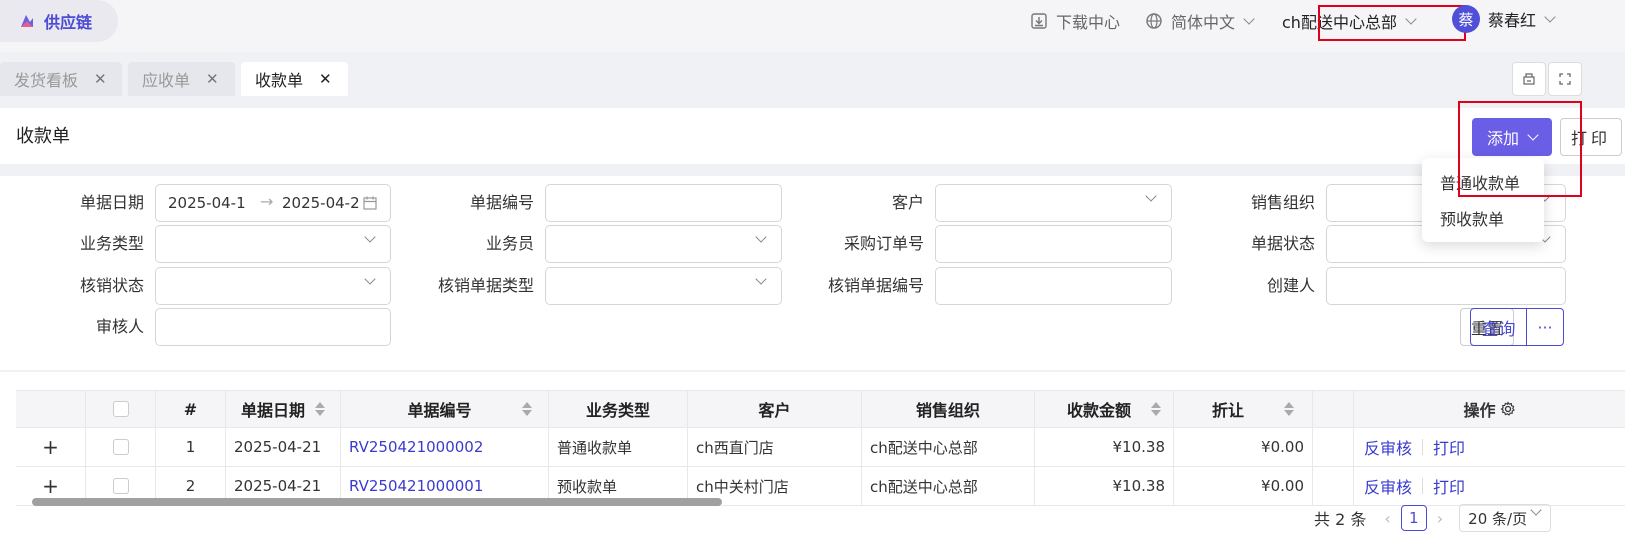 The height and width of the screenshot is (552, 1625). What do you see at coordinates (1039, 21) in the screenshot?
I see `download-icon` at bounding box center [1039, 21].